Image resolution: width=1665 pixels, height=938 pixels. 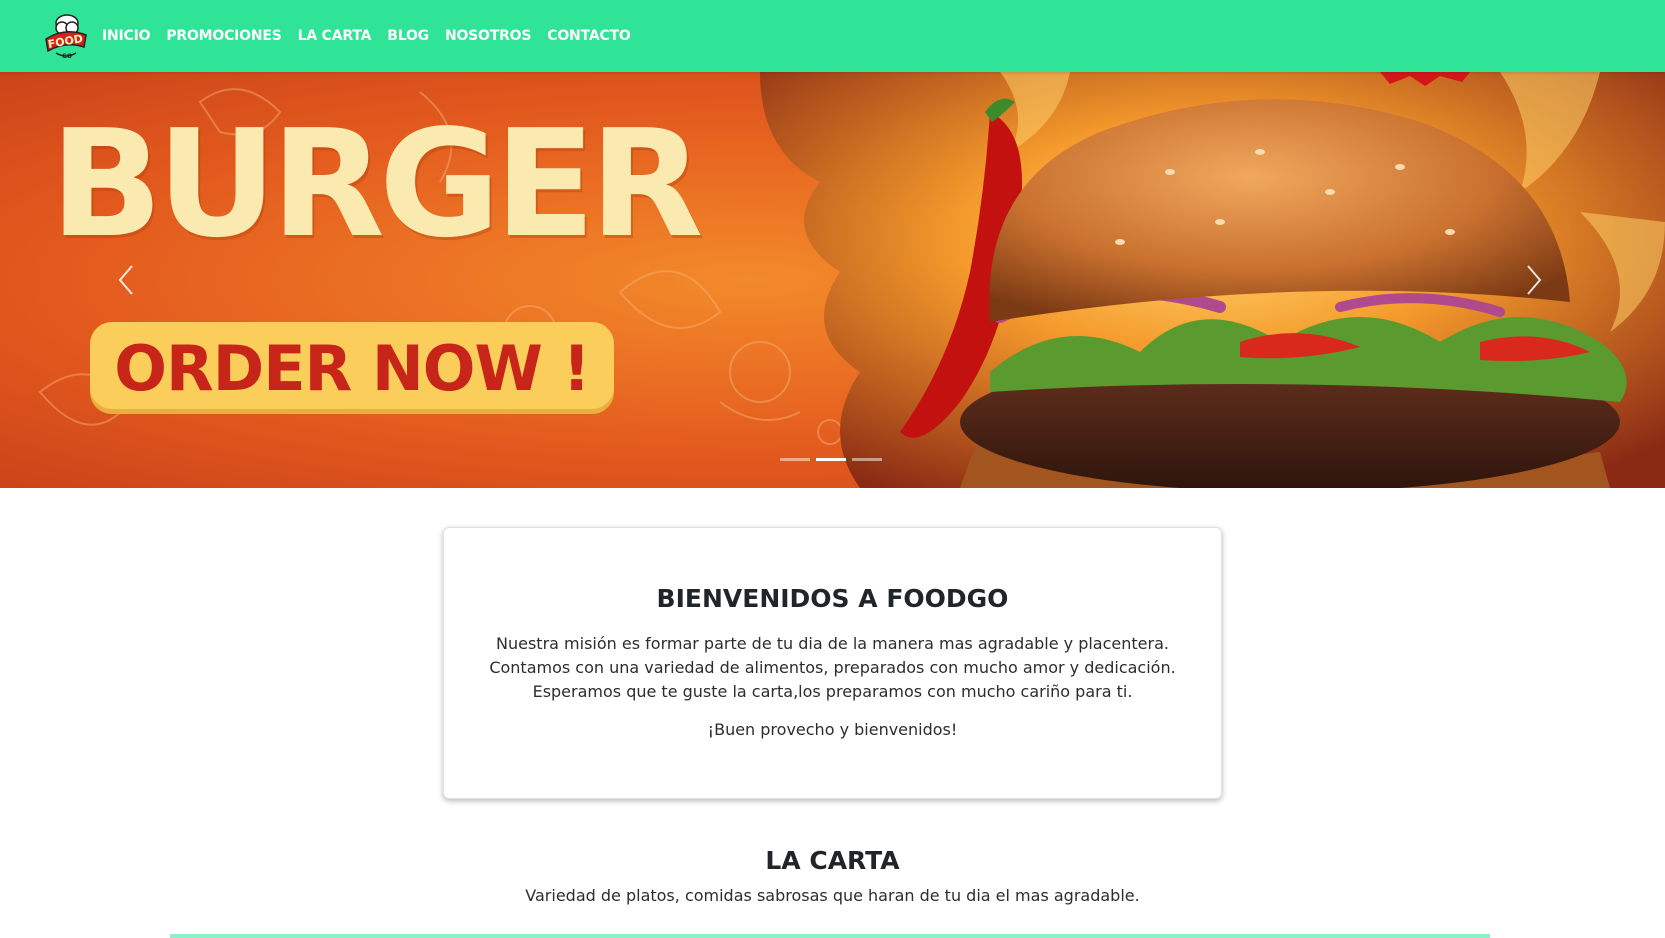 I want to click on order-now-button: ORDER NOW !, so click(x=352, y=368).